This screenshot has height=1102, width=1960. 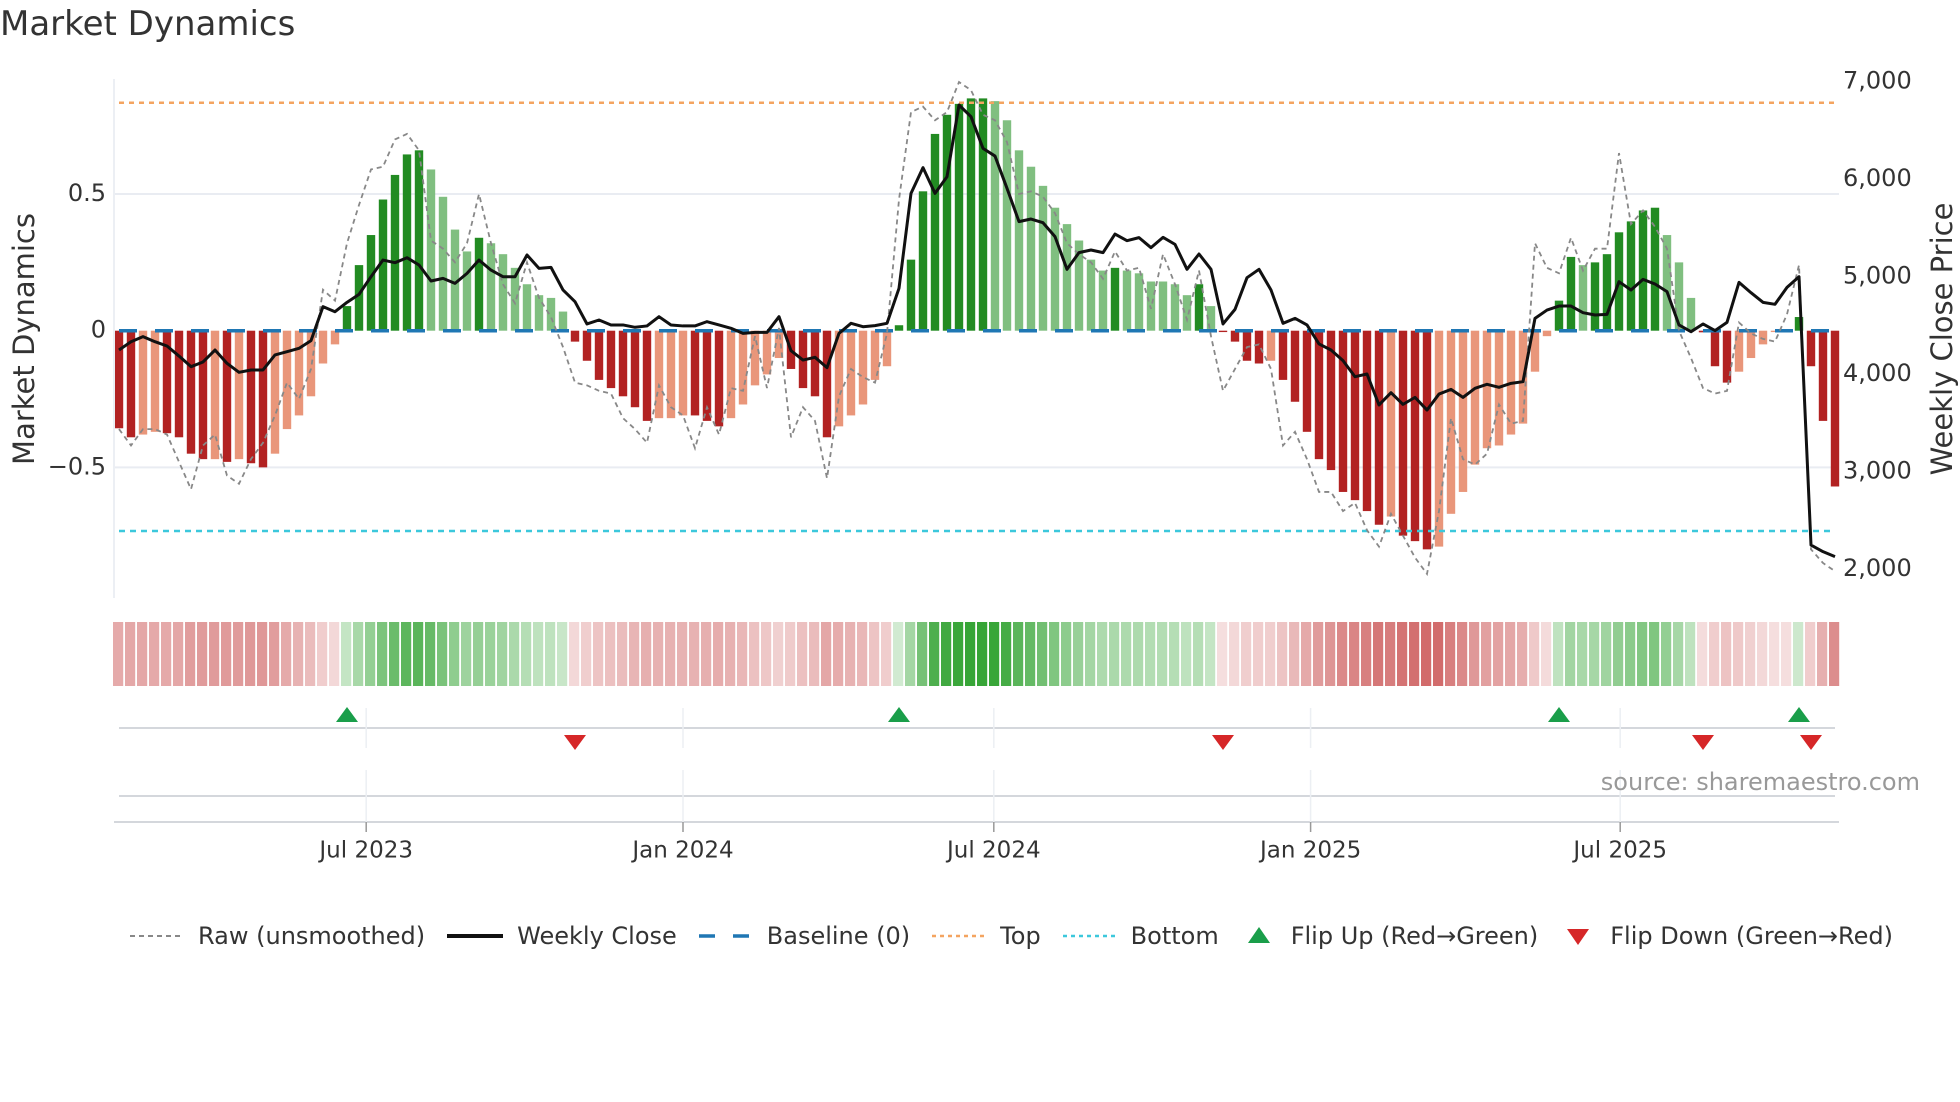 I want to click on top-line-swatch, so click(x=959, y=936).